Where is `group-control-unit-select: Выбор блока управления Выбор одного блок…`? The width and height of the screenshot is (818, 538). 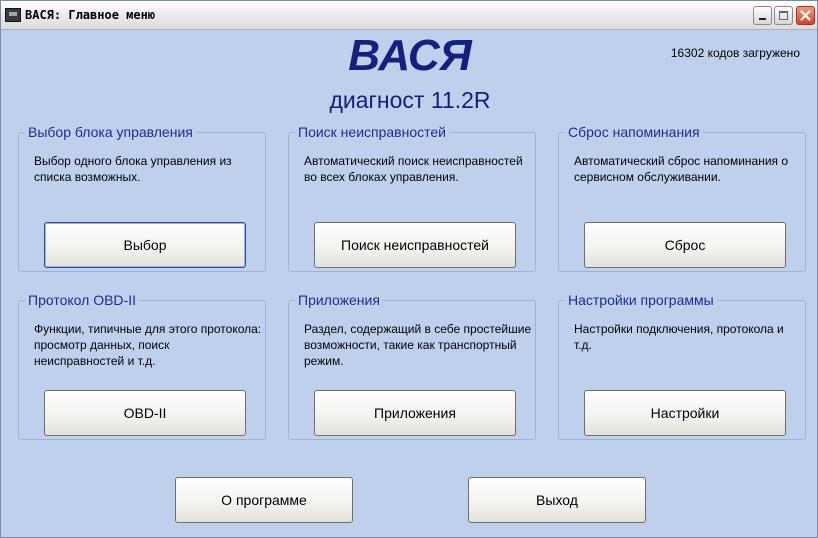
group-control-unit-select: Выбор блока управления Выбор одного блок… is located at coordinates (142, 198).